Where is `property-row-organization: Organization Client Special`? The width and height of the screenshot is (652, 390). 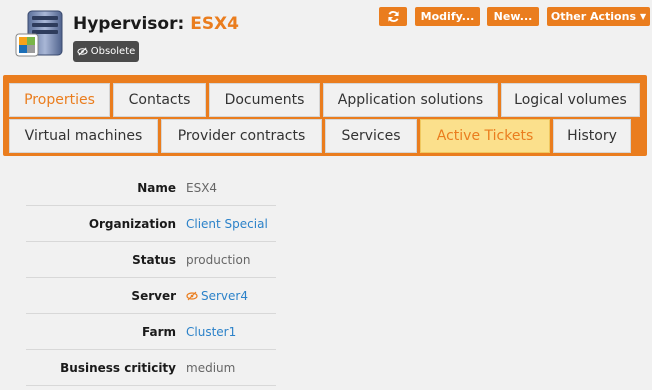
property-row-organization: Organization Client Special is located at coordinates (151, 224).